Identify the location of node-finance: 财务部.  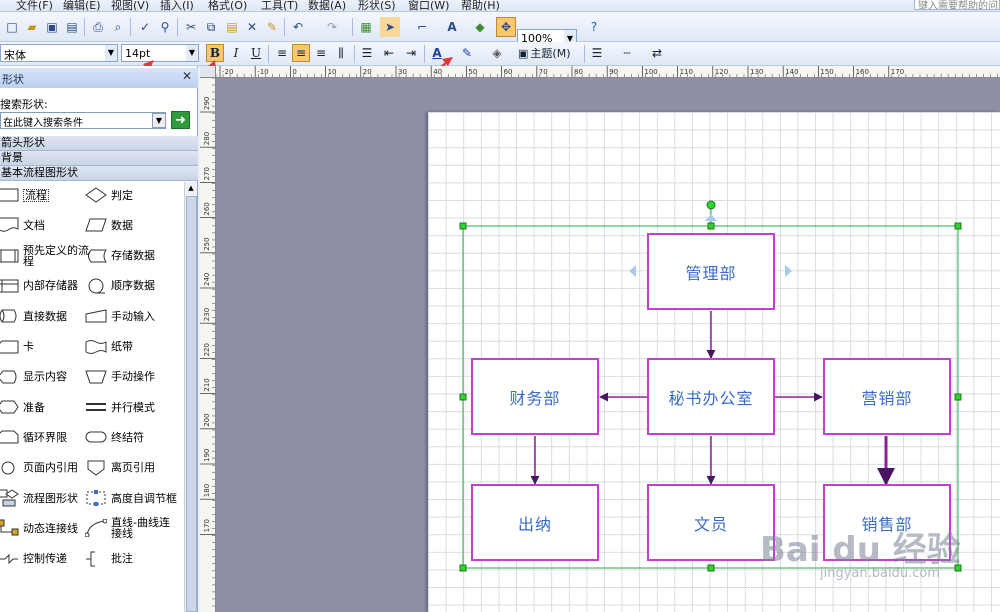
(535, 396).